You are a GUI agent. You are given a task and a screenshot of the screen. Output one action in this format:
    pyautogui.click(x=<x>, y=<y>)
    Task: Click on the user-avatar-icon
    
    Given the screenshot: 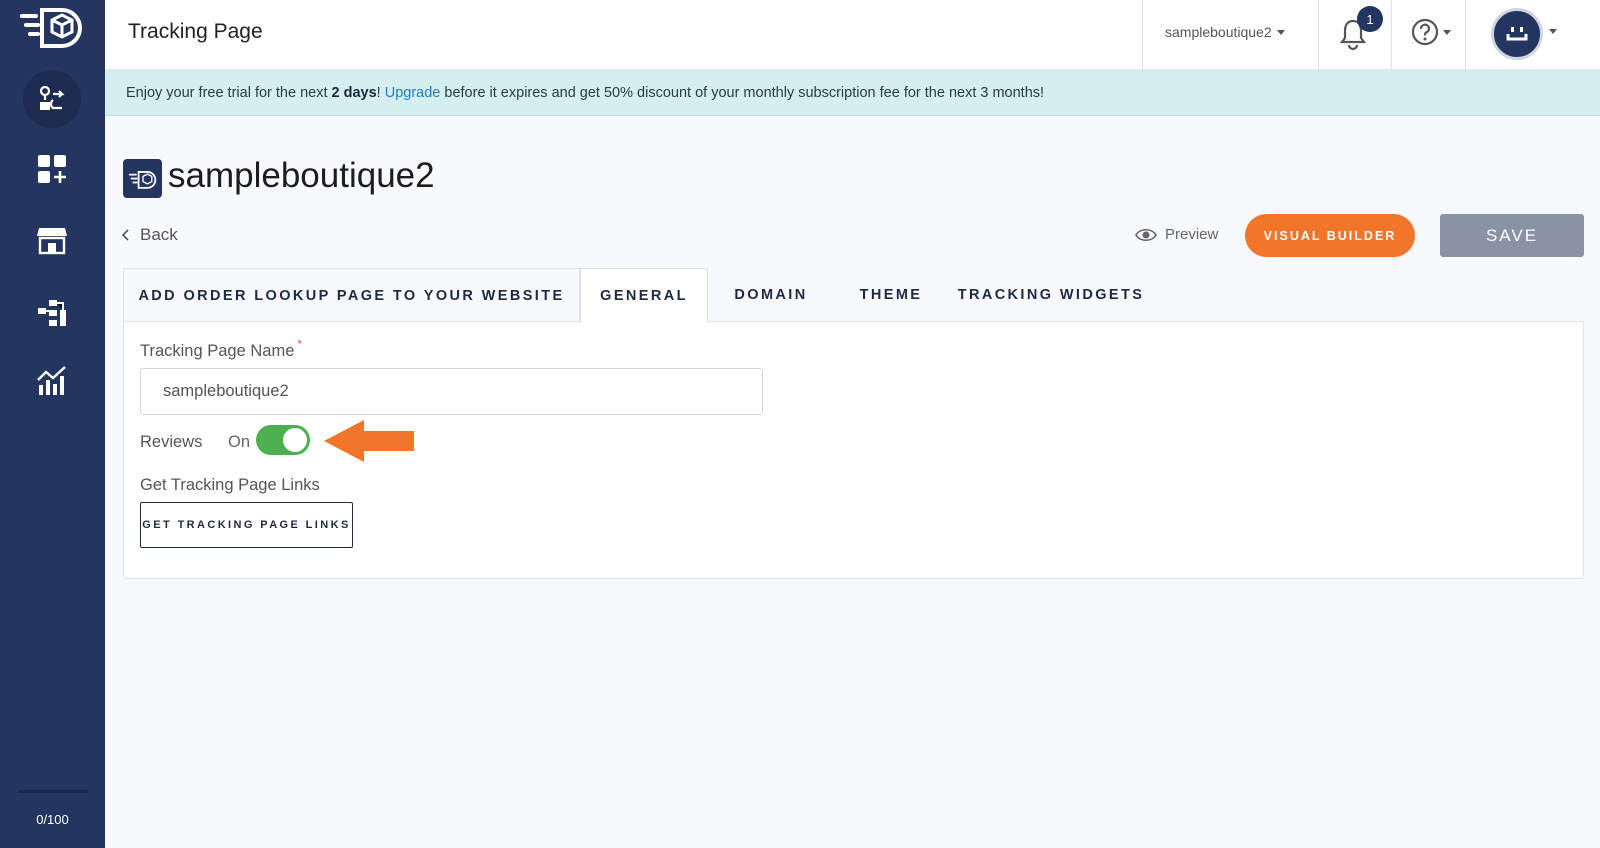 What is the action you would take?
    pyautogui.click(x=1517, y=34)
    